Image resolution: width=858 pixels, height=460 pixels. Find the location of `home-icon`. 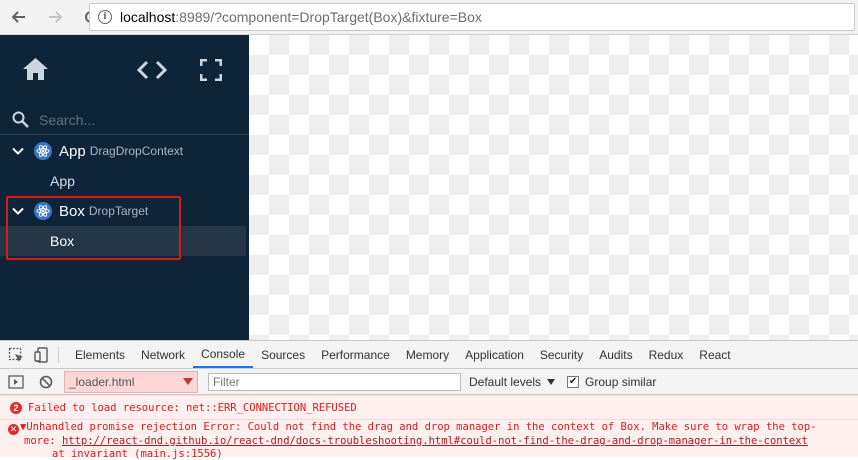

home-icon is located at coordinates (35, 69).